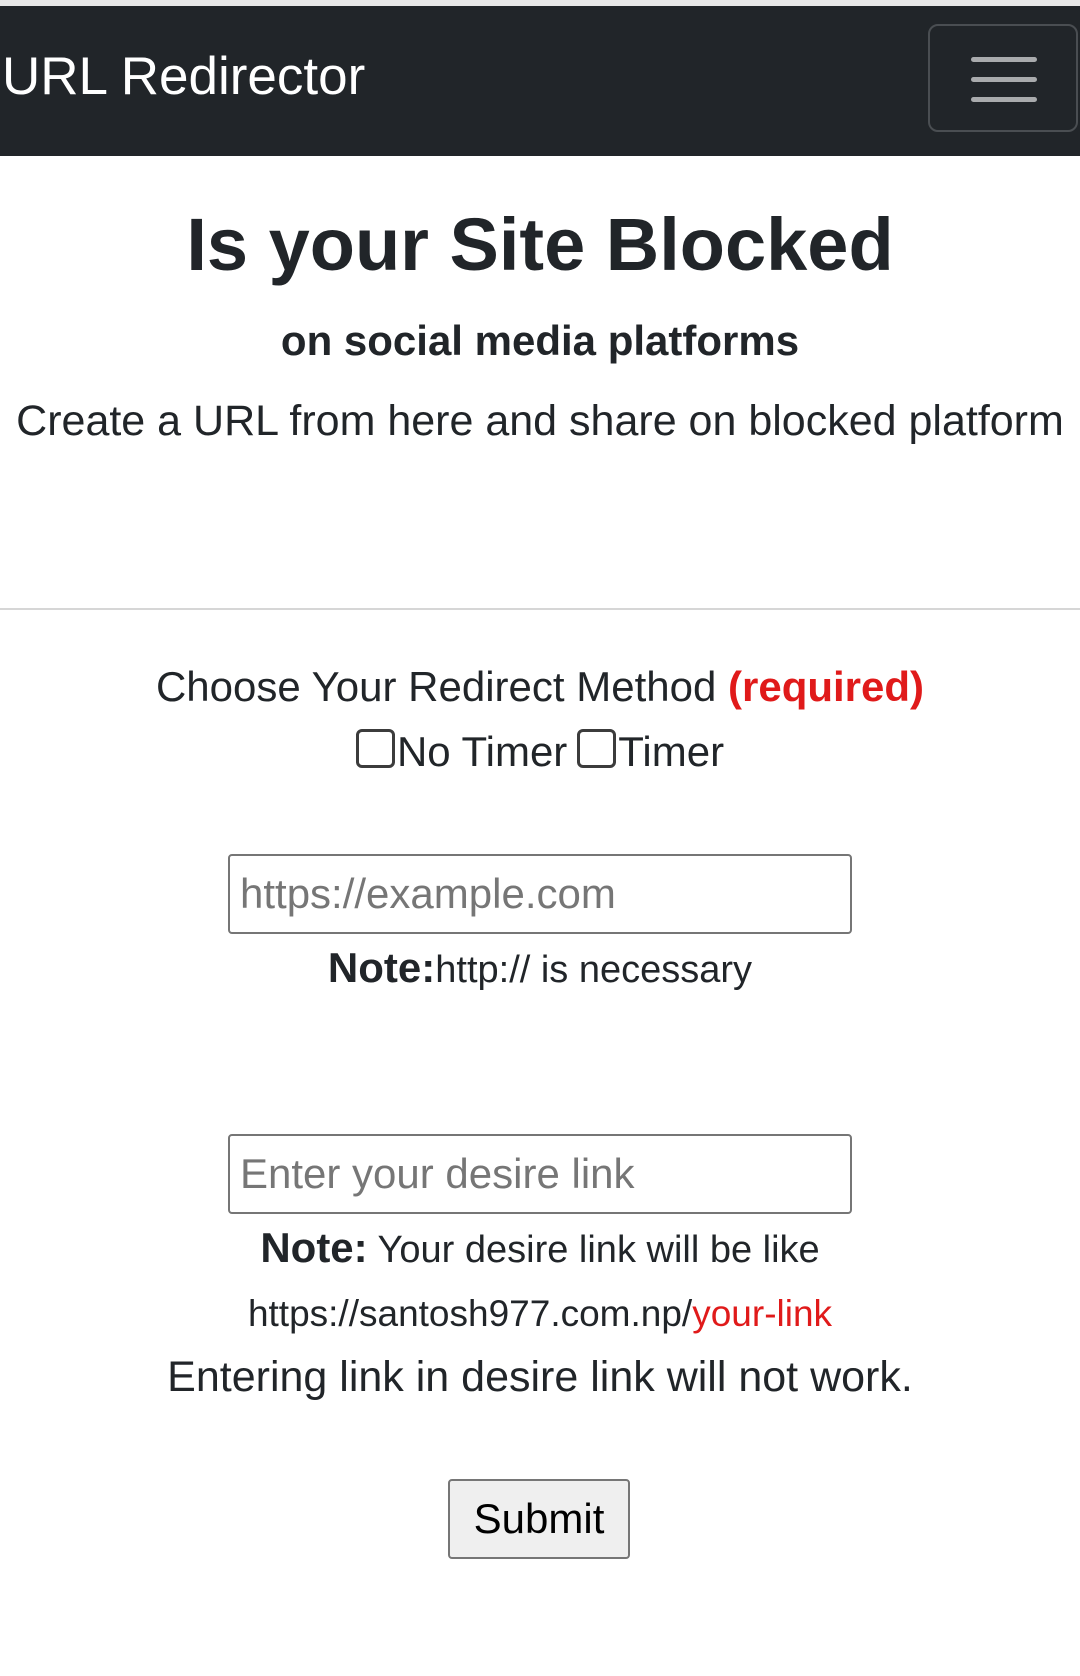 The image size is (1080, 1676). What do you see at coordinates (594, 970) in the screenshot?
I see `url-note-text: http:// is necessary` at bounding box center [594, 970].